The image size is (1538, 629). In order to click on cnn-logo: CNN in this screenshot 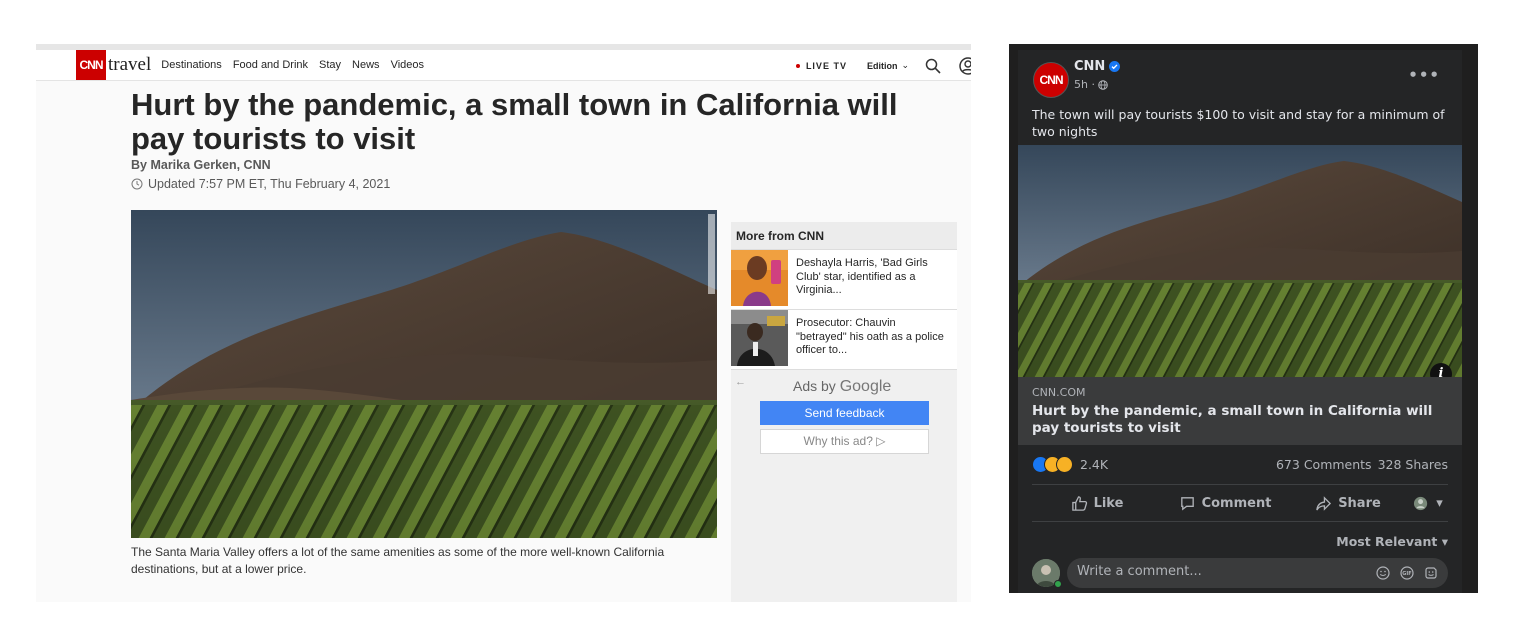, I will do `click(91, 65)`.